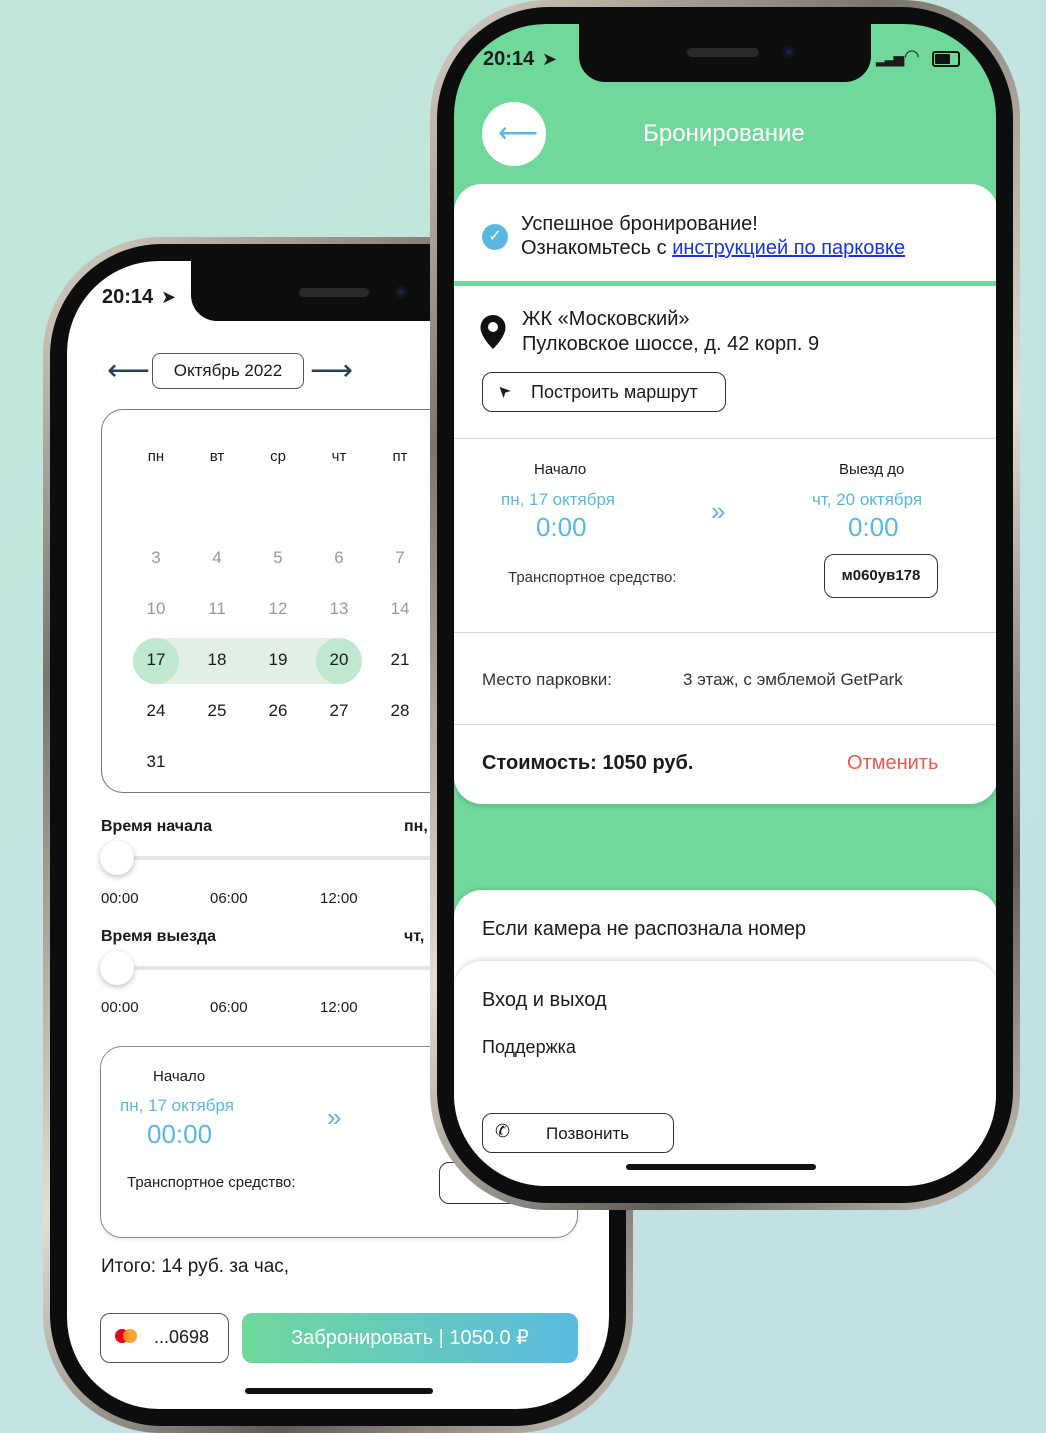 The height and width of the screenshot is (1433, 1046). I want to click on success-message: Успешное бронирование!, so click(639, 224).